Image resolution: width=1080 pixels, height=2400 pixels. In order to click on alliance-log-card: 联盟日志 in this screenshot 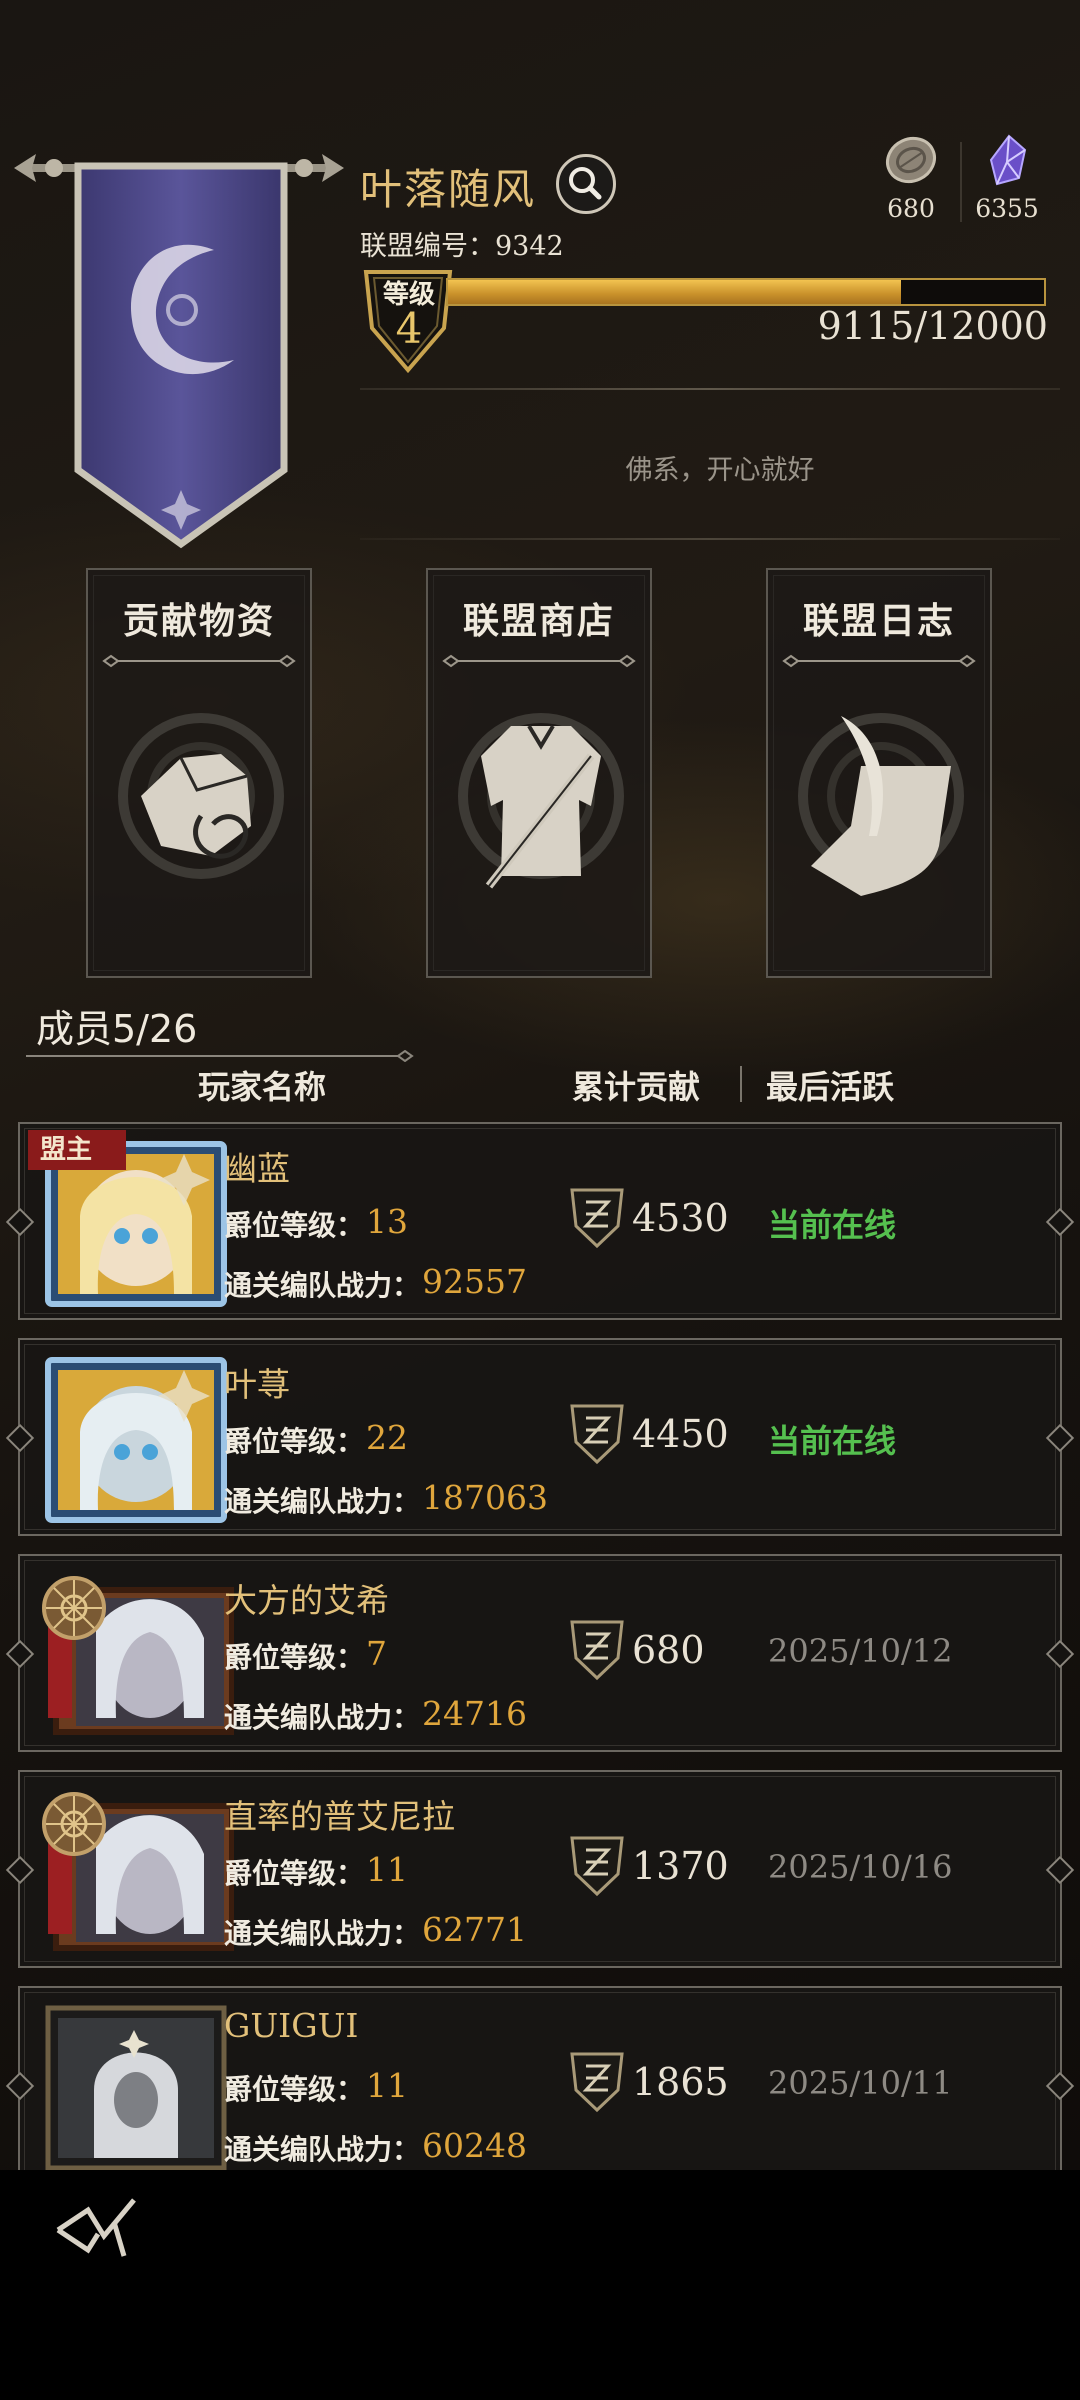, I will do `click(879, 773)`.